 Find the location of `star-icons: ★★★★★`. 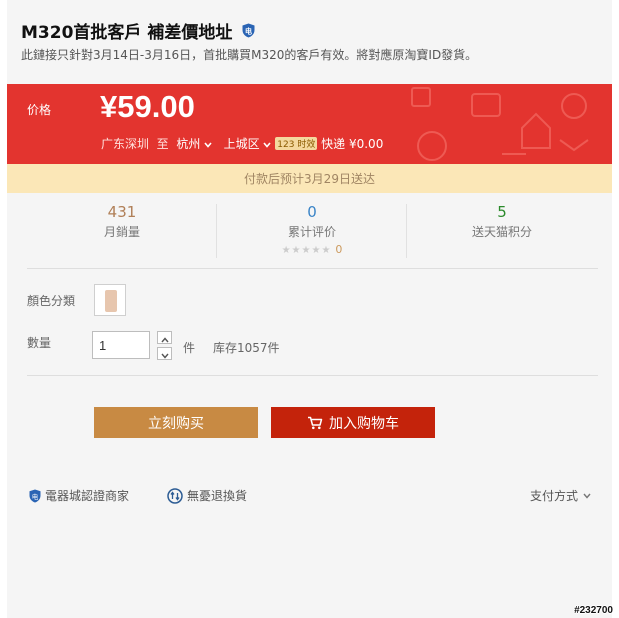

star-icons: ★★★★★ is located at coordinates (306, 250).